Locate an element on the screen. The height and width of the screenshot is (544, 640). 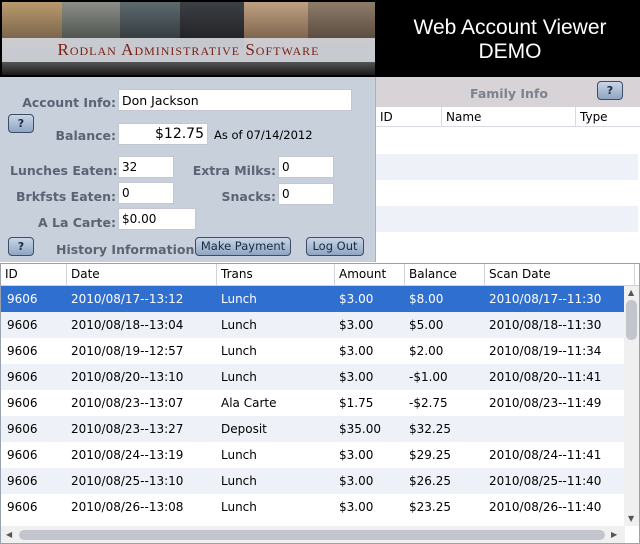
logout-button: Log Out is located at coordinates (335, 246).